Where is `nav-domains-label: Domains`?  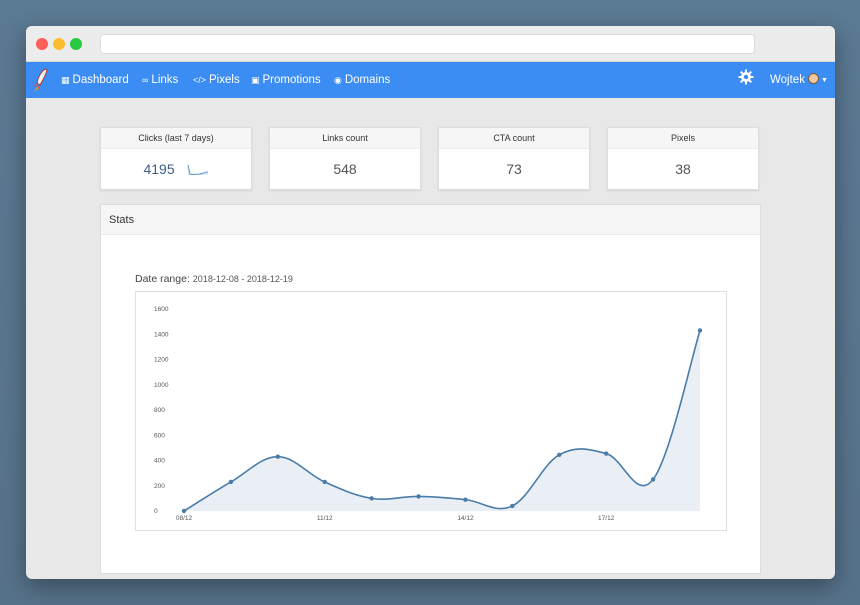 nav-domains-label: Domains is located at coordinates (367, 80).